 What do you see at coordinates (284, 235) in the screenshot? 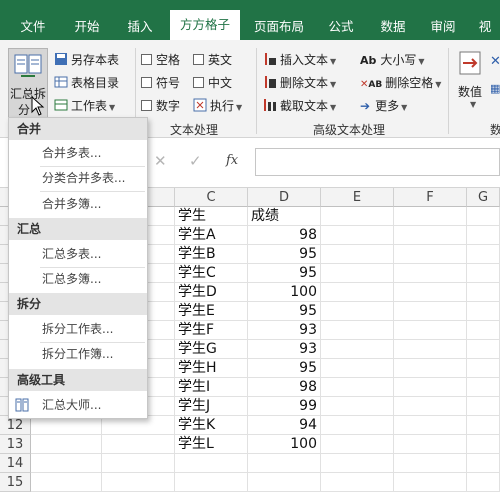
I see `score-cell: 98` at bounding box center [284, 235].